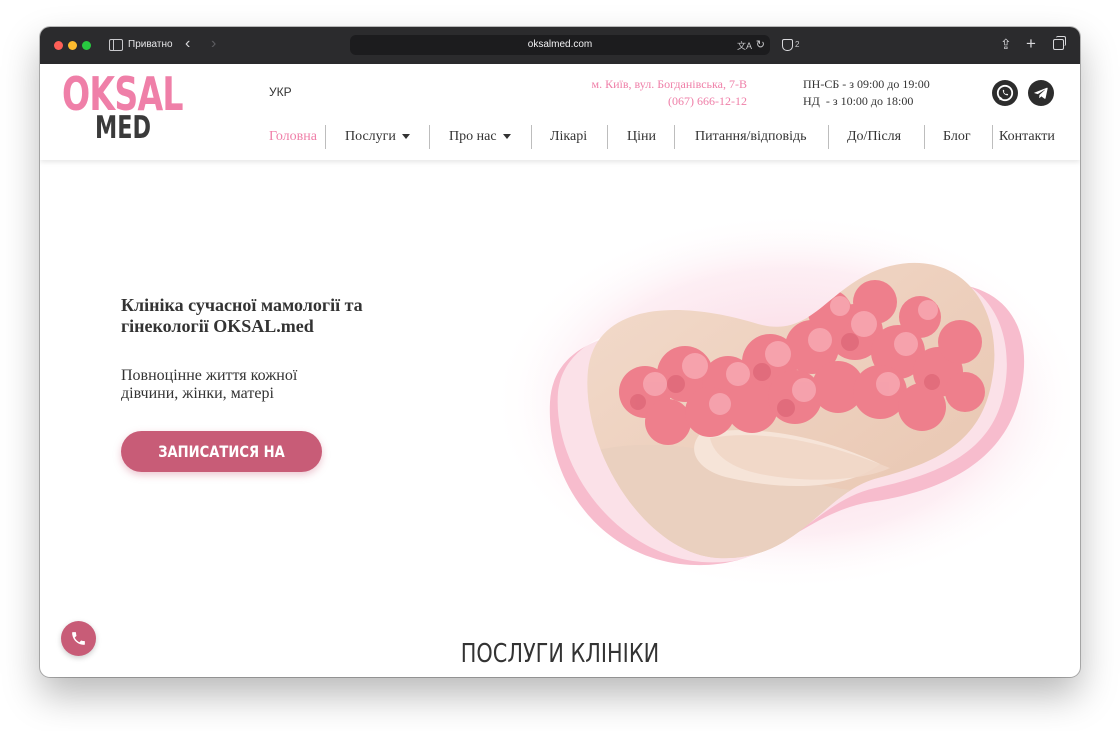 This screenshot has width=1120, height=731. What do you see at coordinates (221, 472) in the screenshot?
I see `book-appointment-label: ЗАПИСАТИСЯ НА ПРИЙОМ` at bounding box center [221, 472].